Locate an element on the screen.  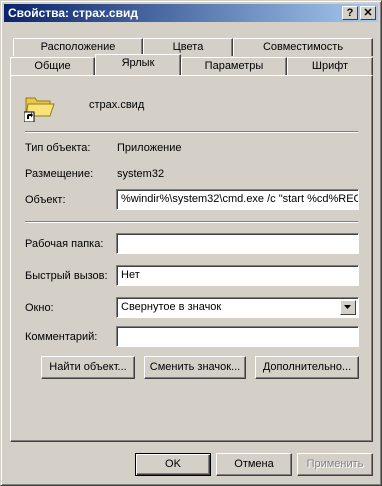
folder-shortcut-icon is located at coordinates (39, 106).